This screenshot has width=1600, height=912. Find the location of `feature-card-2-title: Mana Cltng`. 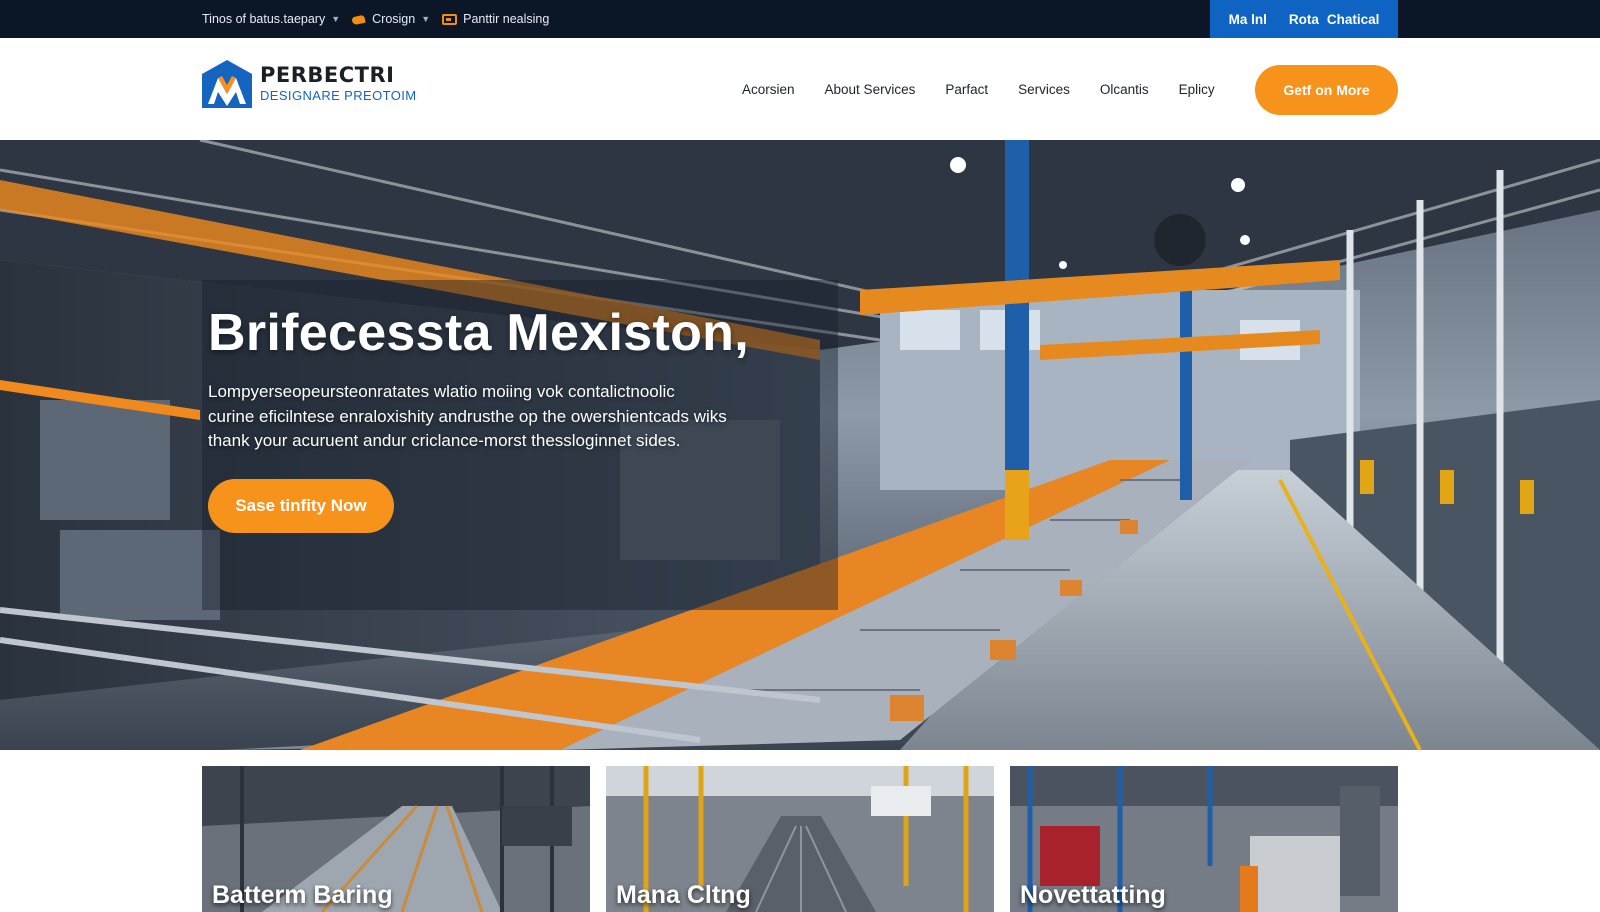

feature-card-2-title: Mana Cltng is located at coordinates (683, 895).